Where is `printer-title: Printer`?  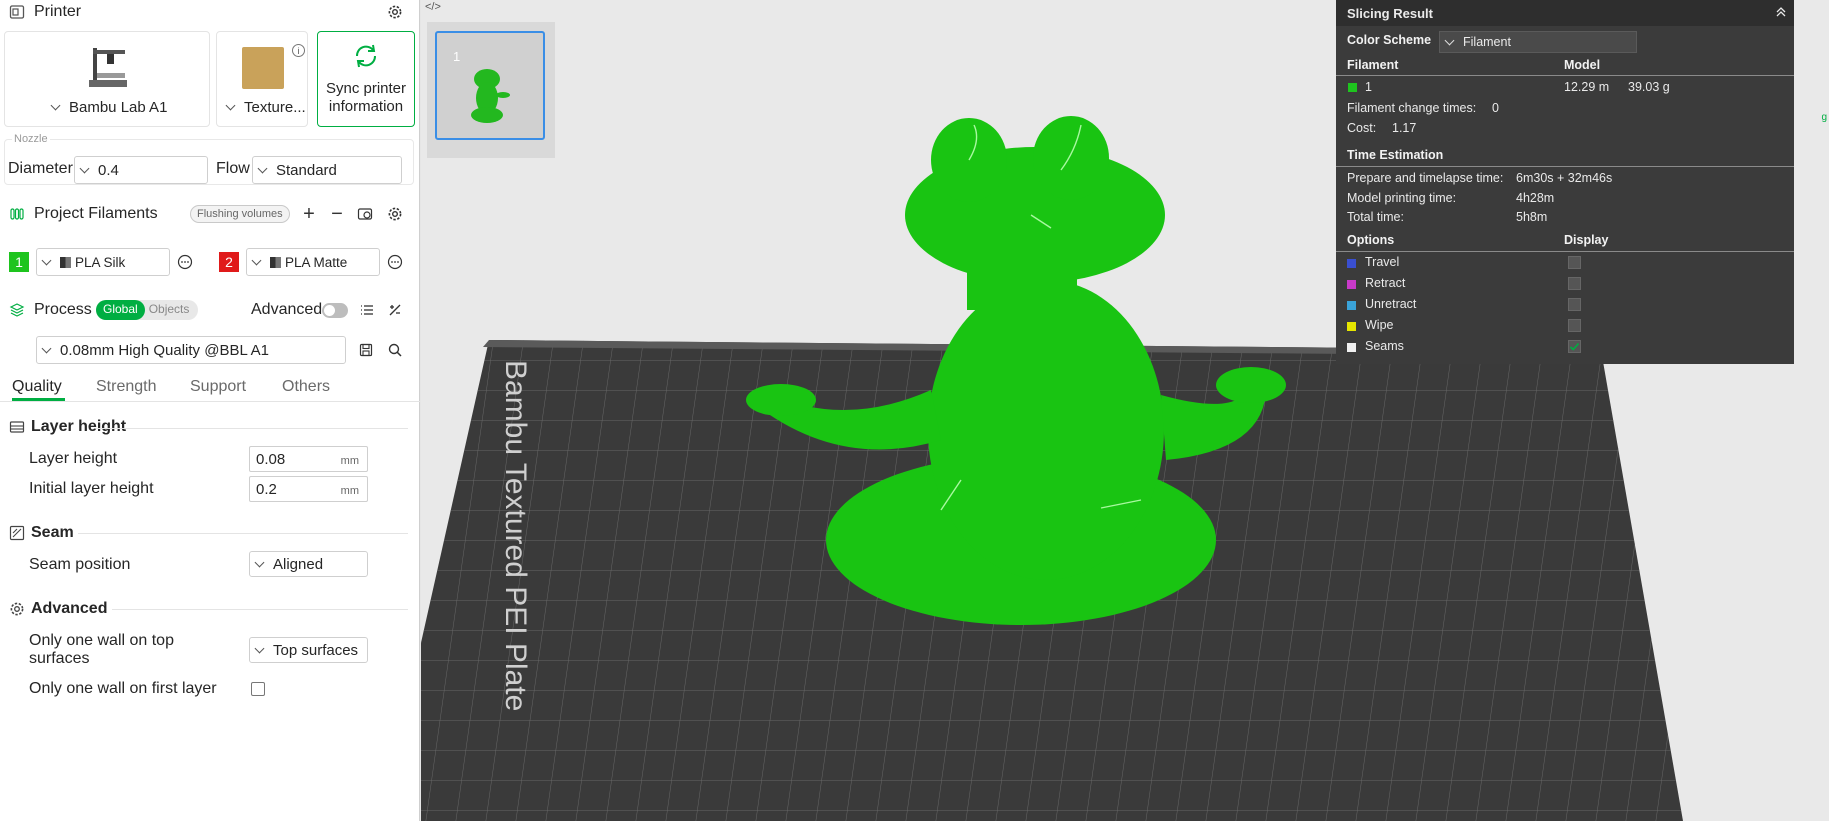
printer-title: Printer is located at coordinates (58, 11).